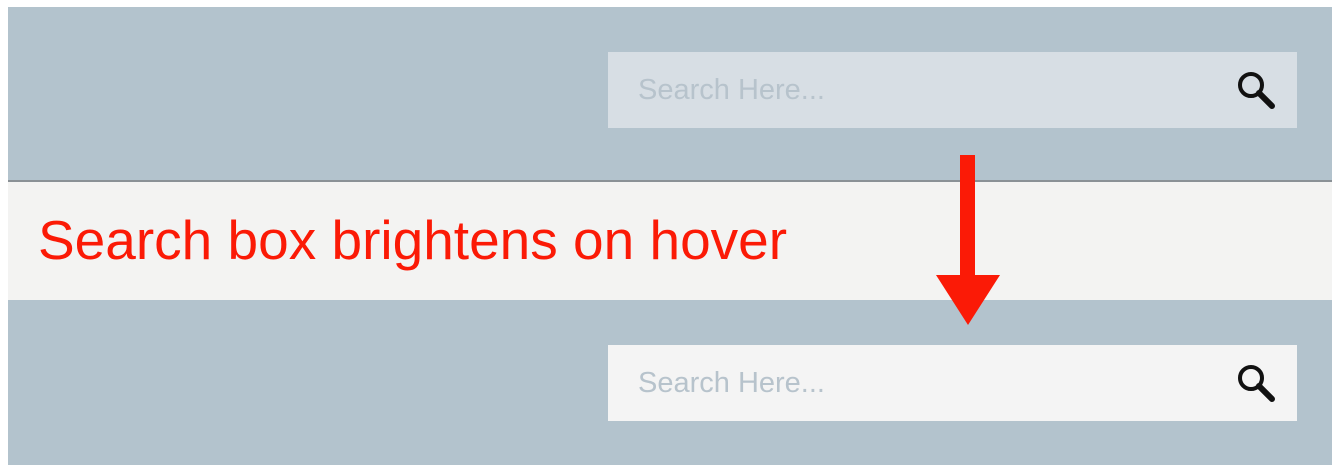 The height and width of the screenshot is (468, 1338). Describe the element at coordinates (908, 383) in the screenshot. I see `search-input-hover` at that location.